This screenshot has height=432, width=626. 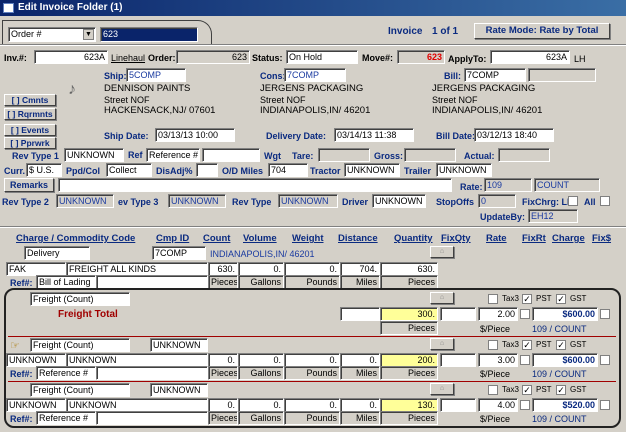 What do you see at coordinates (137, 360) in the screenshot?
I see `freight1-desc-input: UNKNOWN` at bounding box center [137, 360].